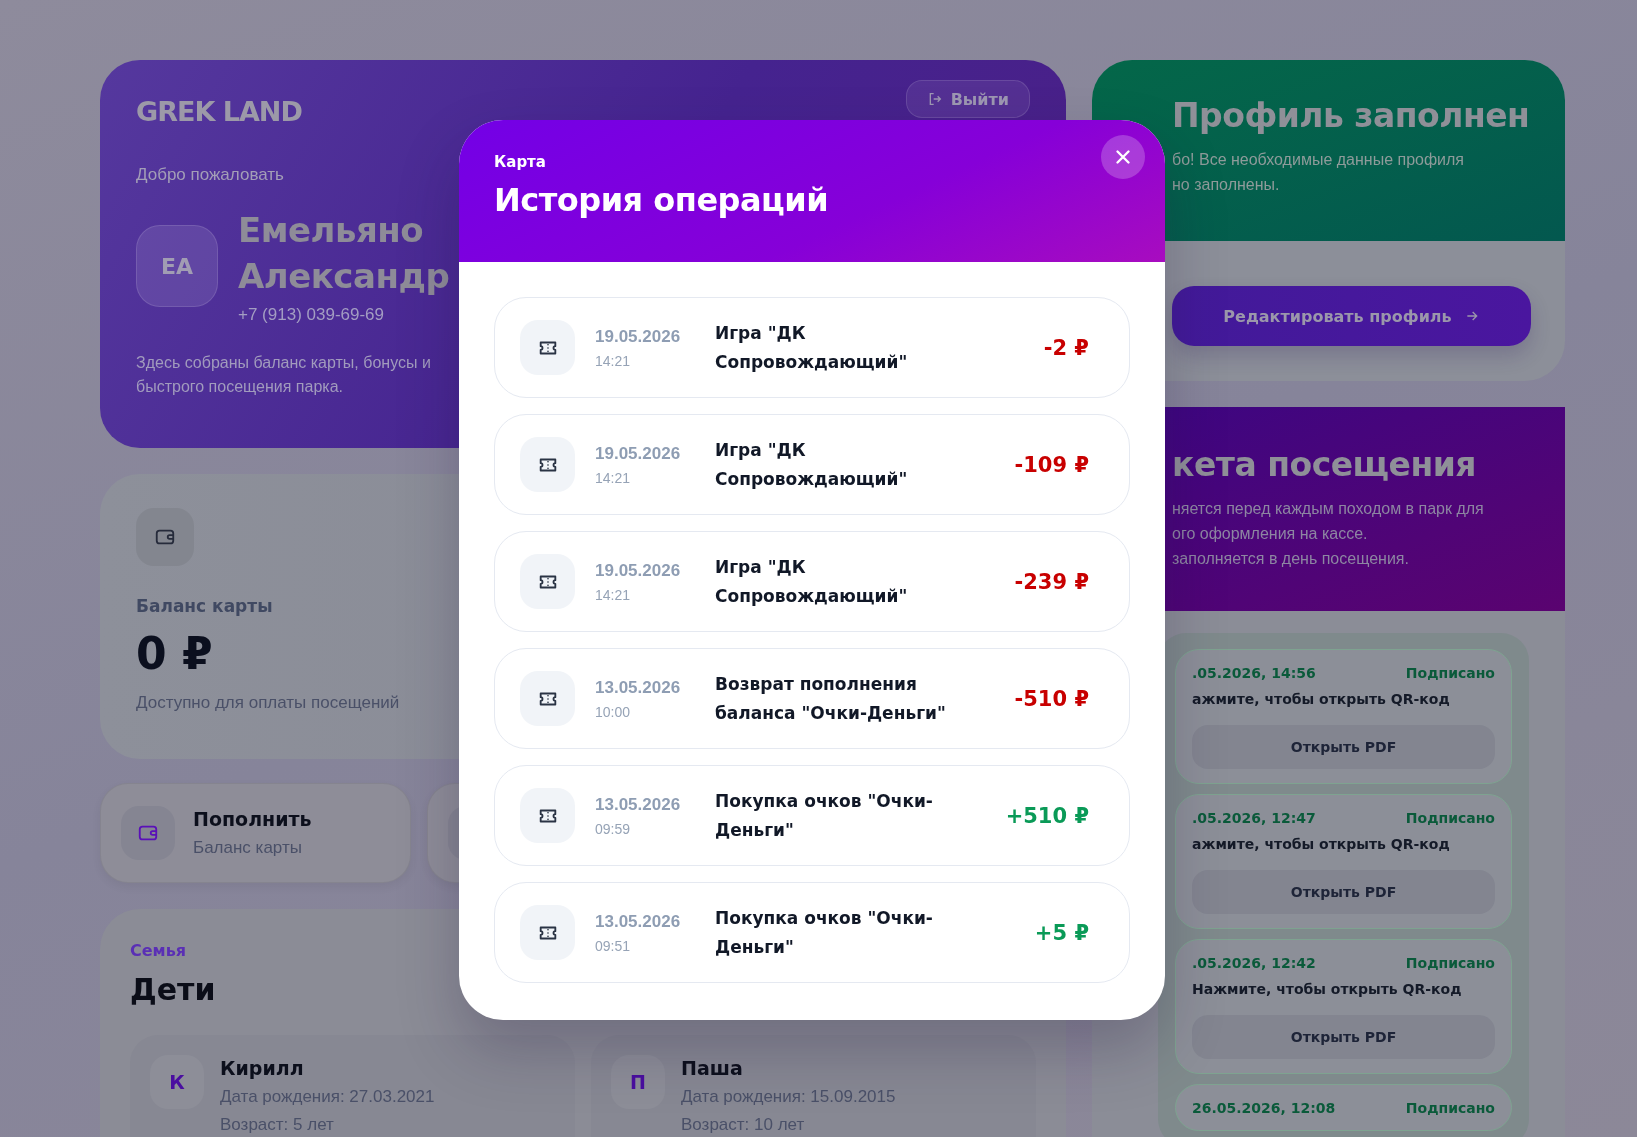 The width and height of the screenshot is (1637, 1137). Describe the element at coordinates (177, 266) in the screenshot. I see `avatar: EA` at that location.